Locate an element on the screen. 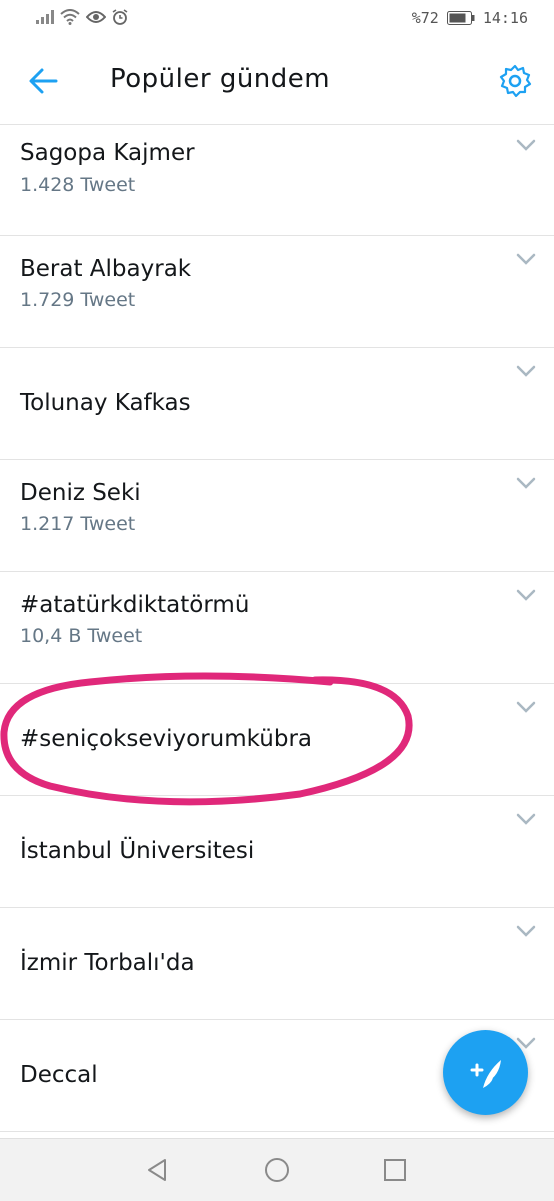 Image resolution: width=554 pixels, height=1201 pixels. trend-name: Deniz Seki is located at coordinates (80, 493).